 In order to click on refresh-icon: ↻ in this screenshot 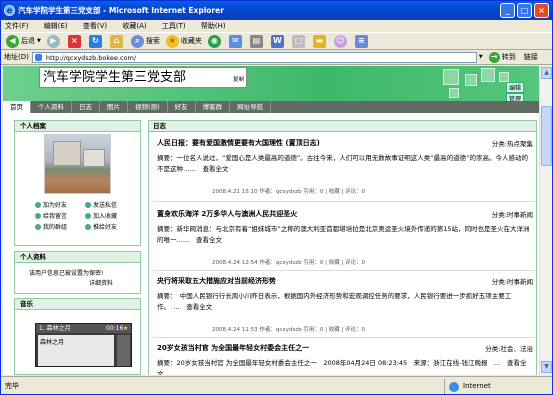, I will do `click(95, 41)`.